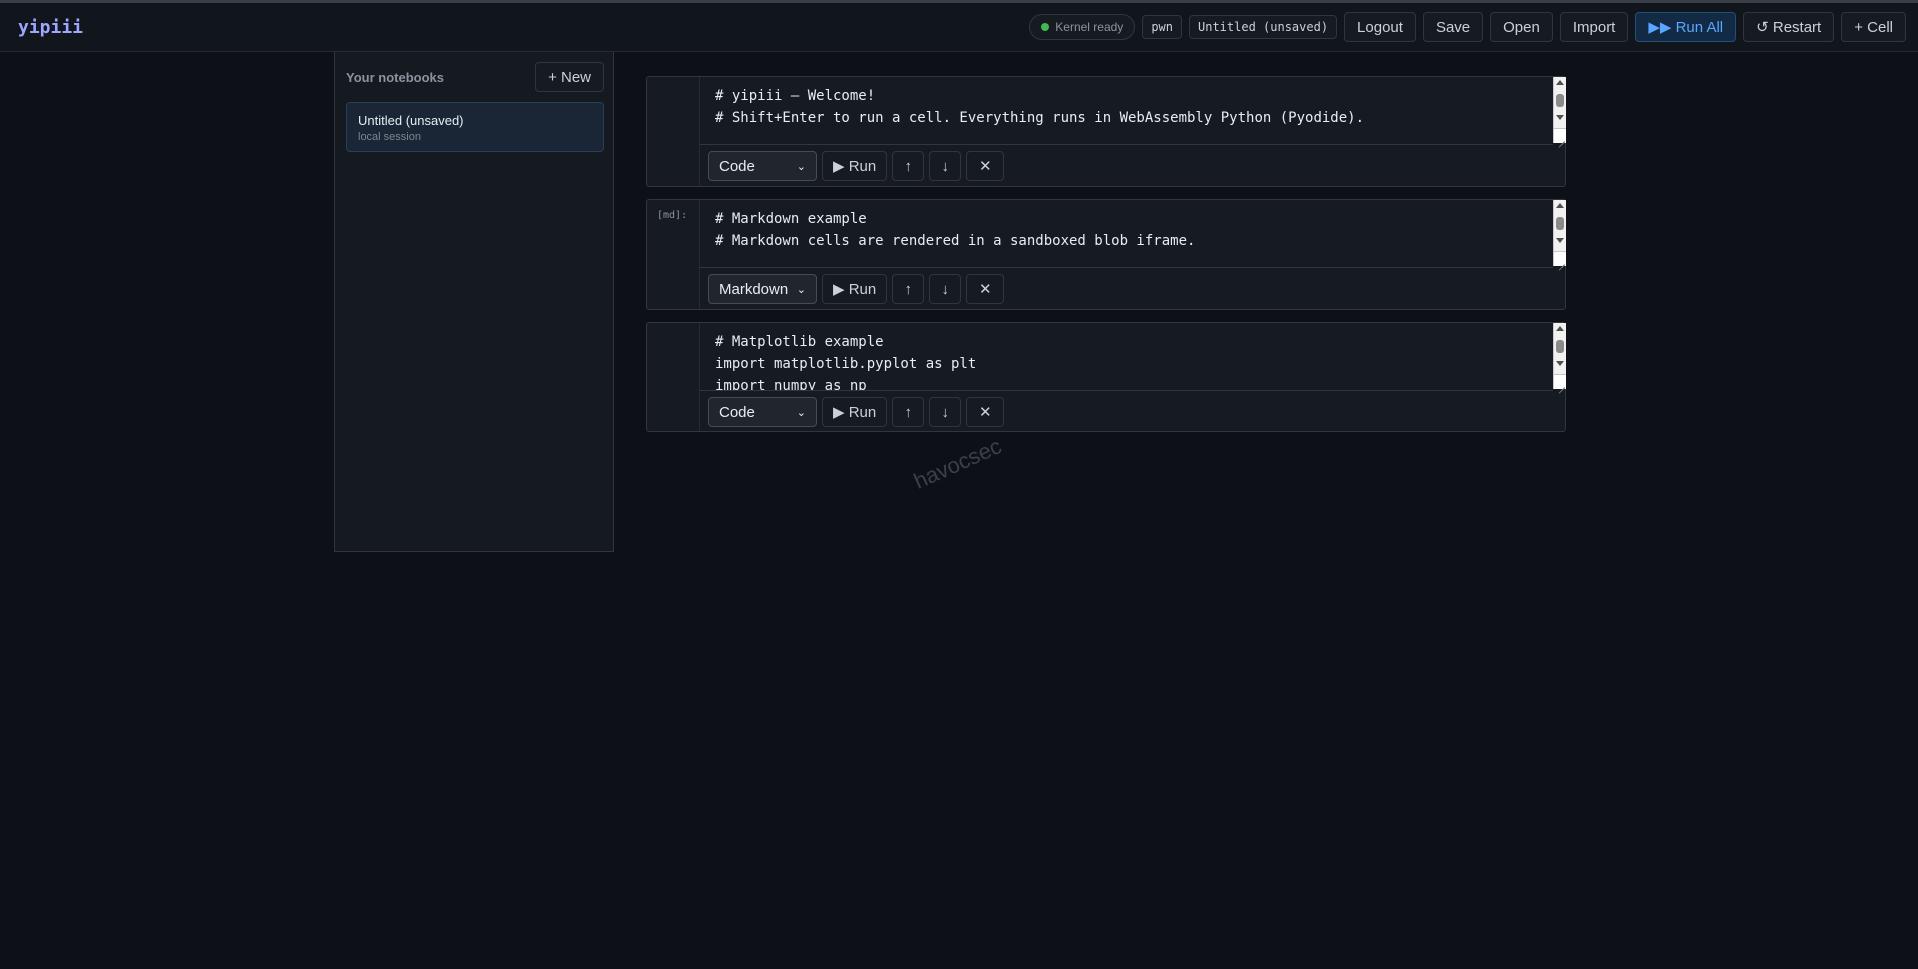 This screenshot has width=1918, height=969. I want to click on save-button: Save, so click(1453, 27).